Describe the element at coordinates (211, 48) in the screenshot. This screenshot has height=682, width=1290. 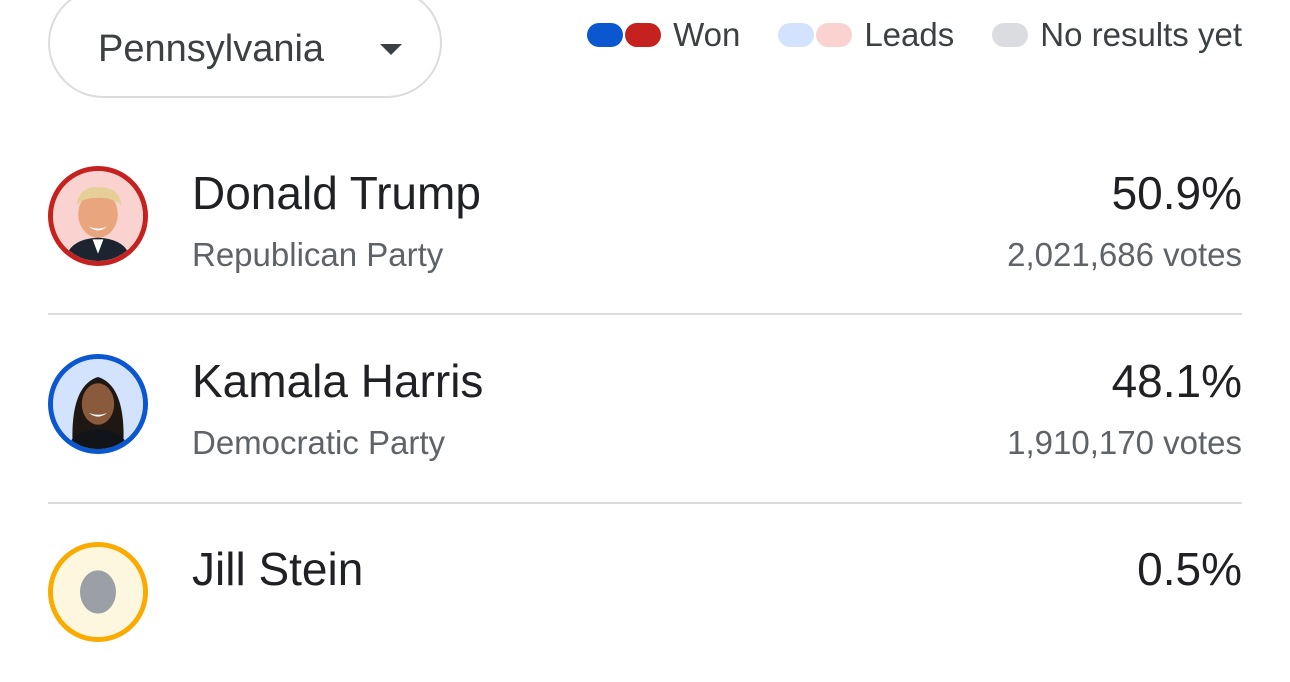
I see `state-dropdown-value: Pennsylvania` at that location.